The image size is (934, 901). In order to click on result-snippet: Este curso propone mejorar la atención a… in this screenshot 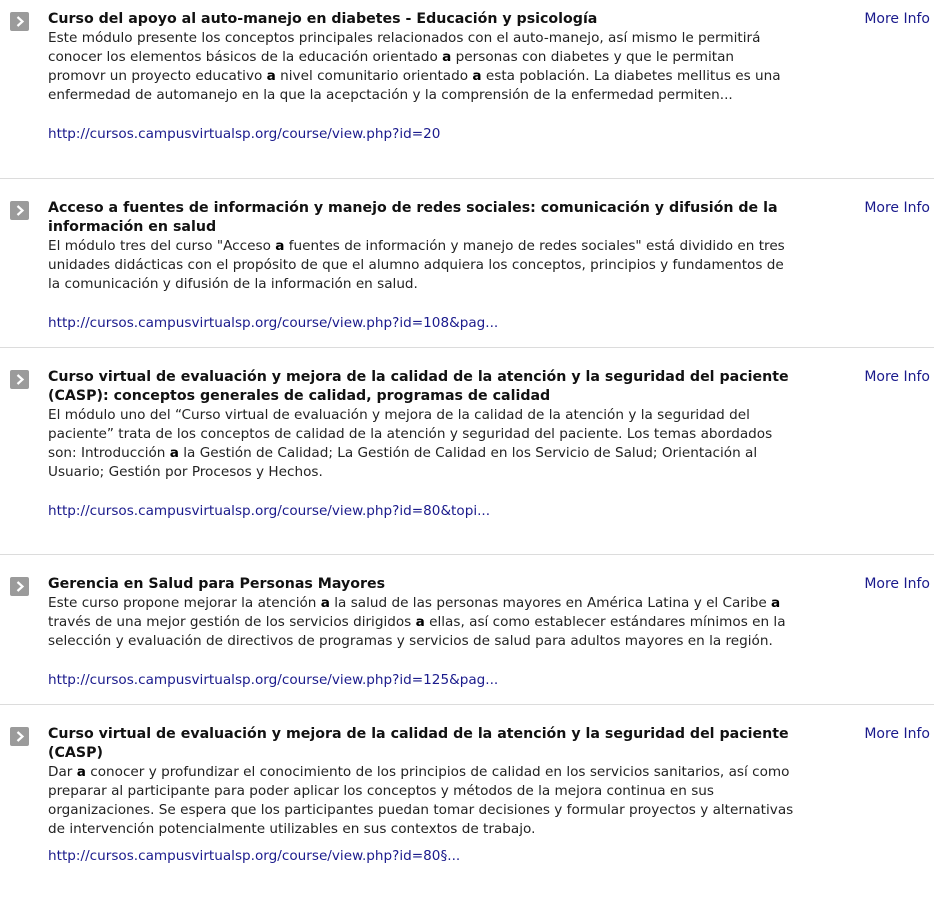, I will do `click(417, 622)`.